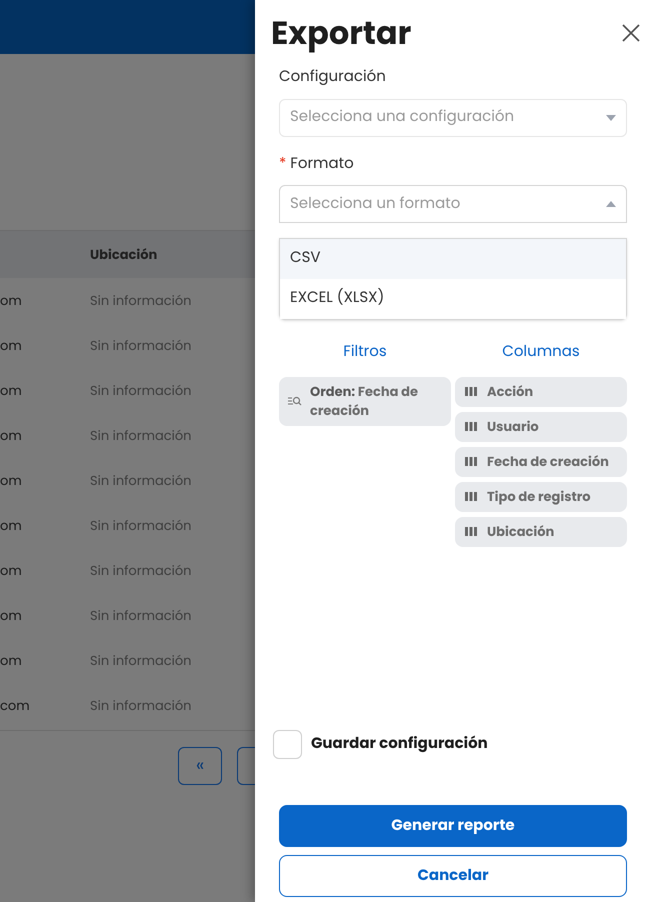  Describe the element at coordinates (322, 163) in the screenshot. I see `field-label: Formato` at that location.